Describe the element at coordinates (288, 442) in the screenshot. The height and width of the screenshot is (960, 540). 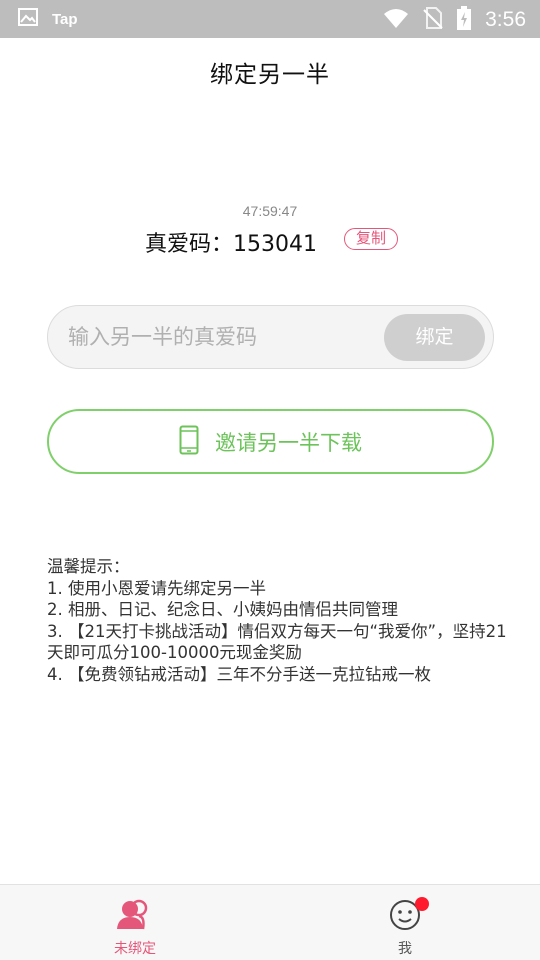
I see `invite-label: 邀请另一半下载` at that location.